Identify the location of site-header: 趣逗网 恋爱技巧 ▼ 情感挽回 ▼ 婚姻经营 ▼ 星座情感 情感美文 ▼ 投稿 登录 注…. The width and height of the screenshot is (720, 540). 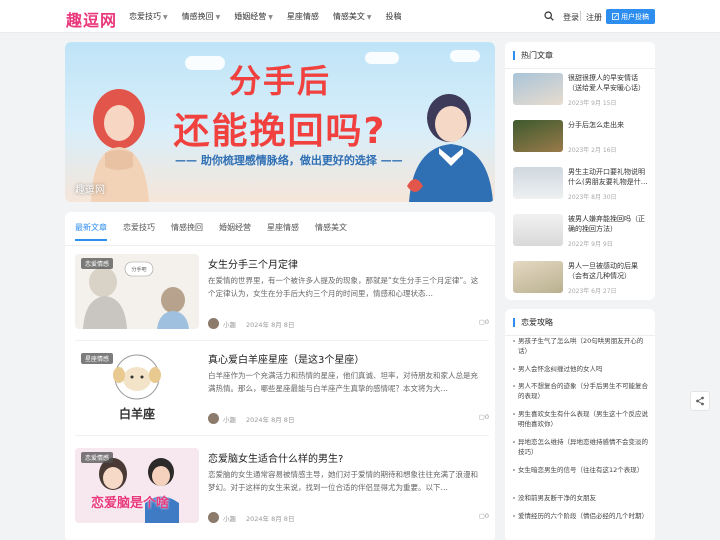
(360, 16).